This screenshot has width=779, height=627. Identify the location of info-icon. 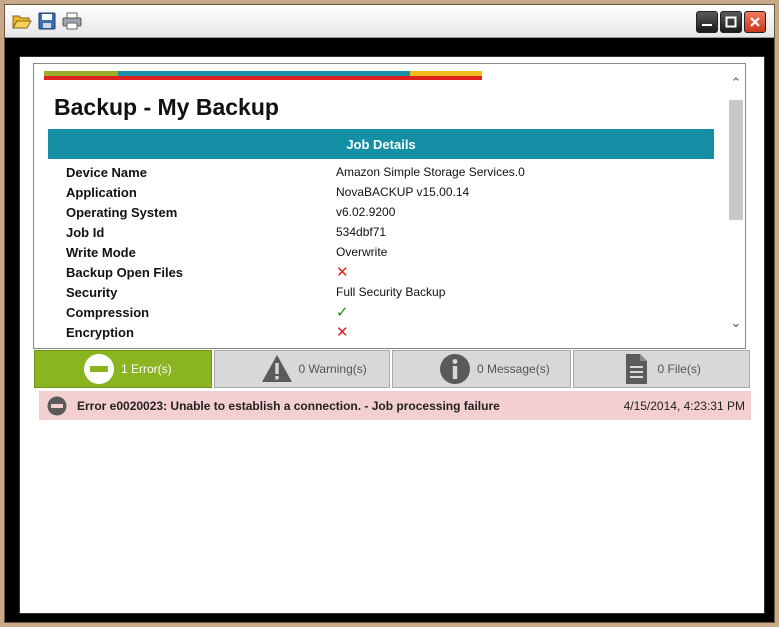
(455, 369).